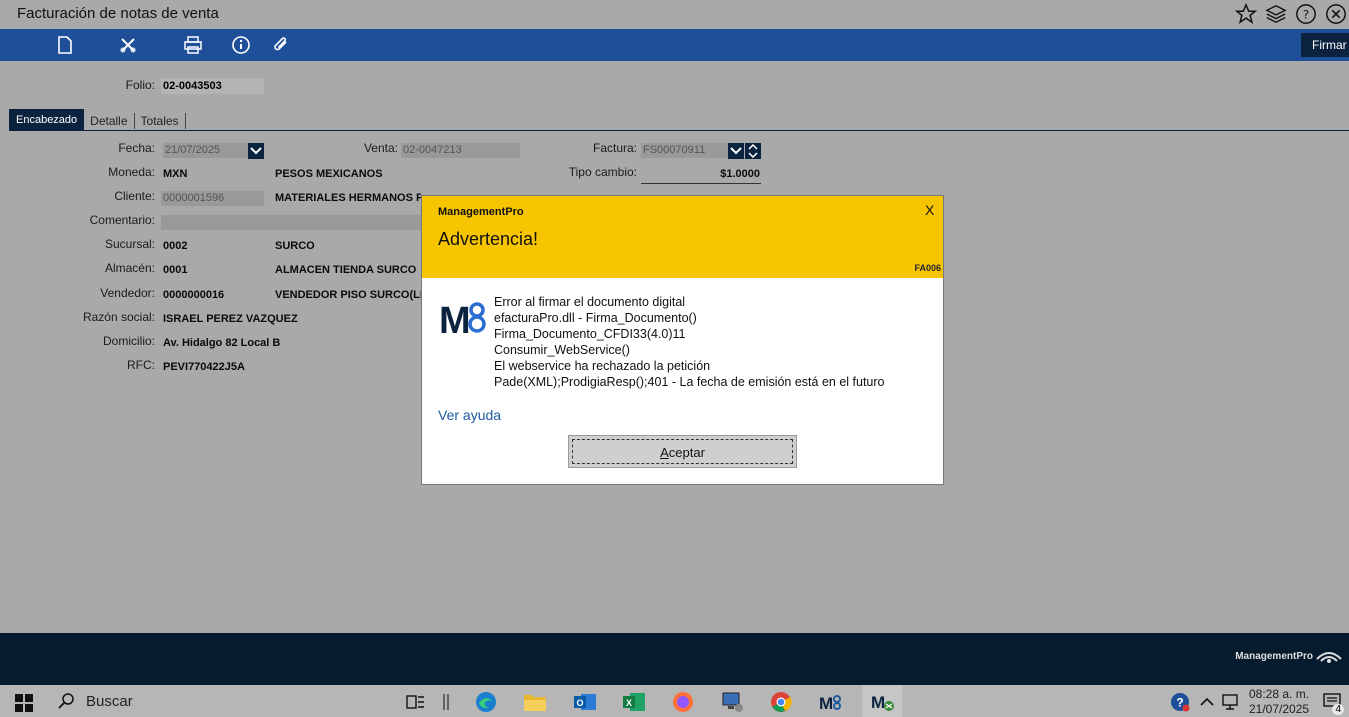 Image resolution: width=1349 pixels, height=717 pixels. Describe the element at coordinates (1325, 45) in the screenshot. I see `firmar-button: Firmar` at that location.